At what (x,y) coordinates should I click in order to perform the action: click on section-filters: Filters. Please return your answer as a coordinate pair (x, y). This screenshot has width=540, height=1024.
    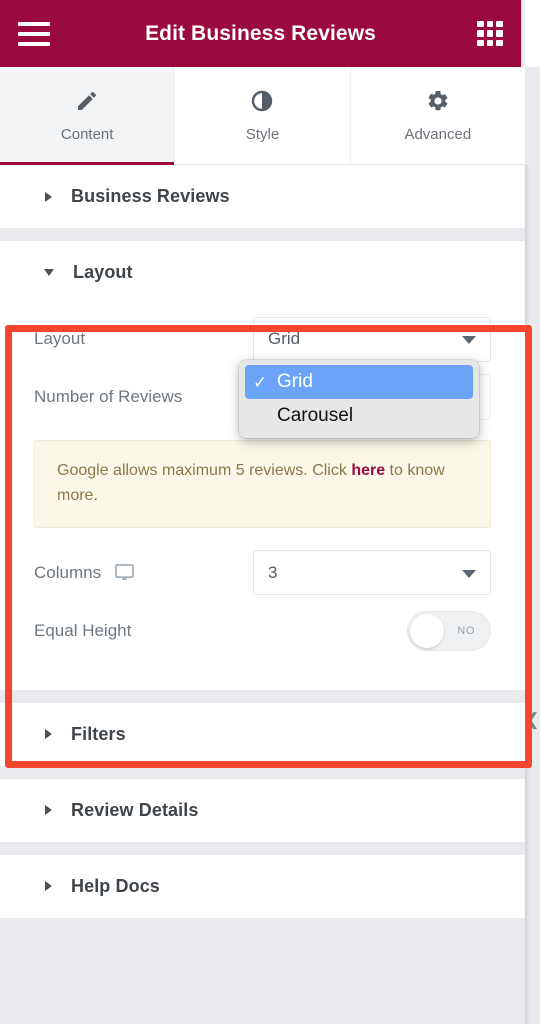
    Looking at the image, I should click on (262, 734).